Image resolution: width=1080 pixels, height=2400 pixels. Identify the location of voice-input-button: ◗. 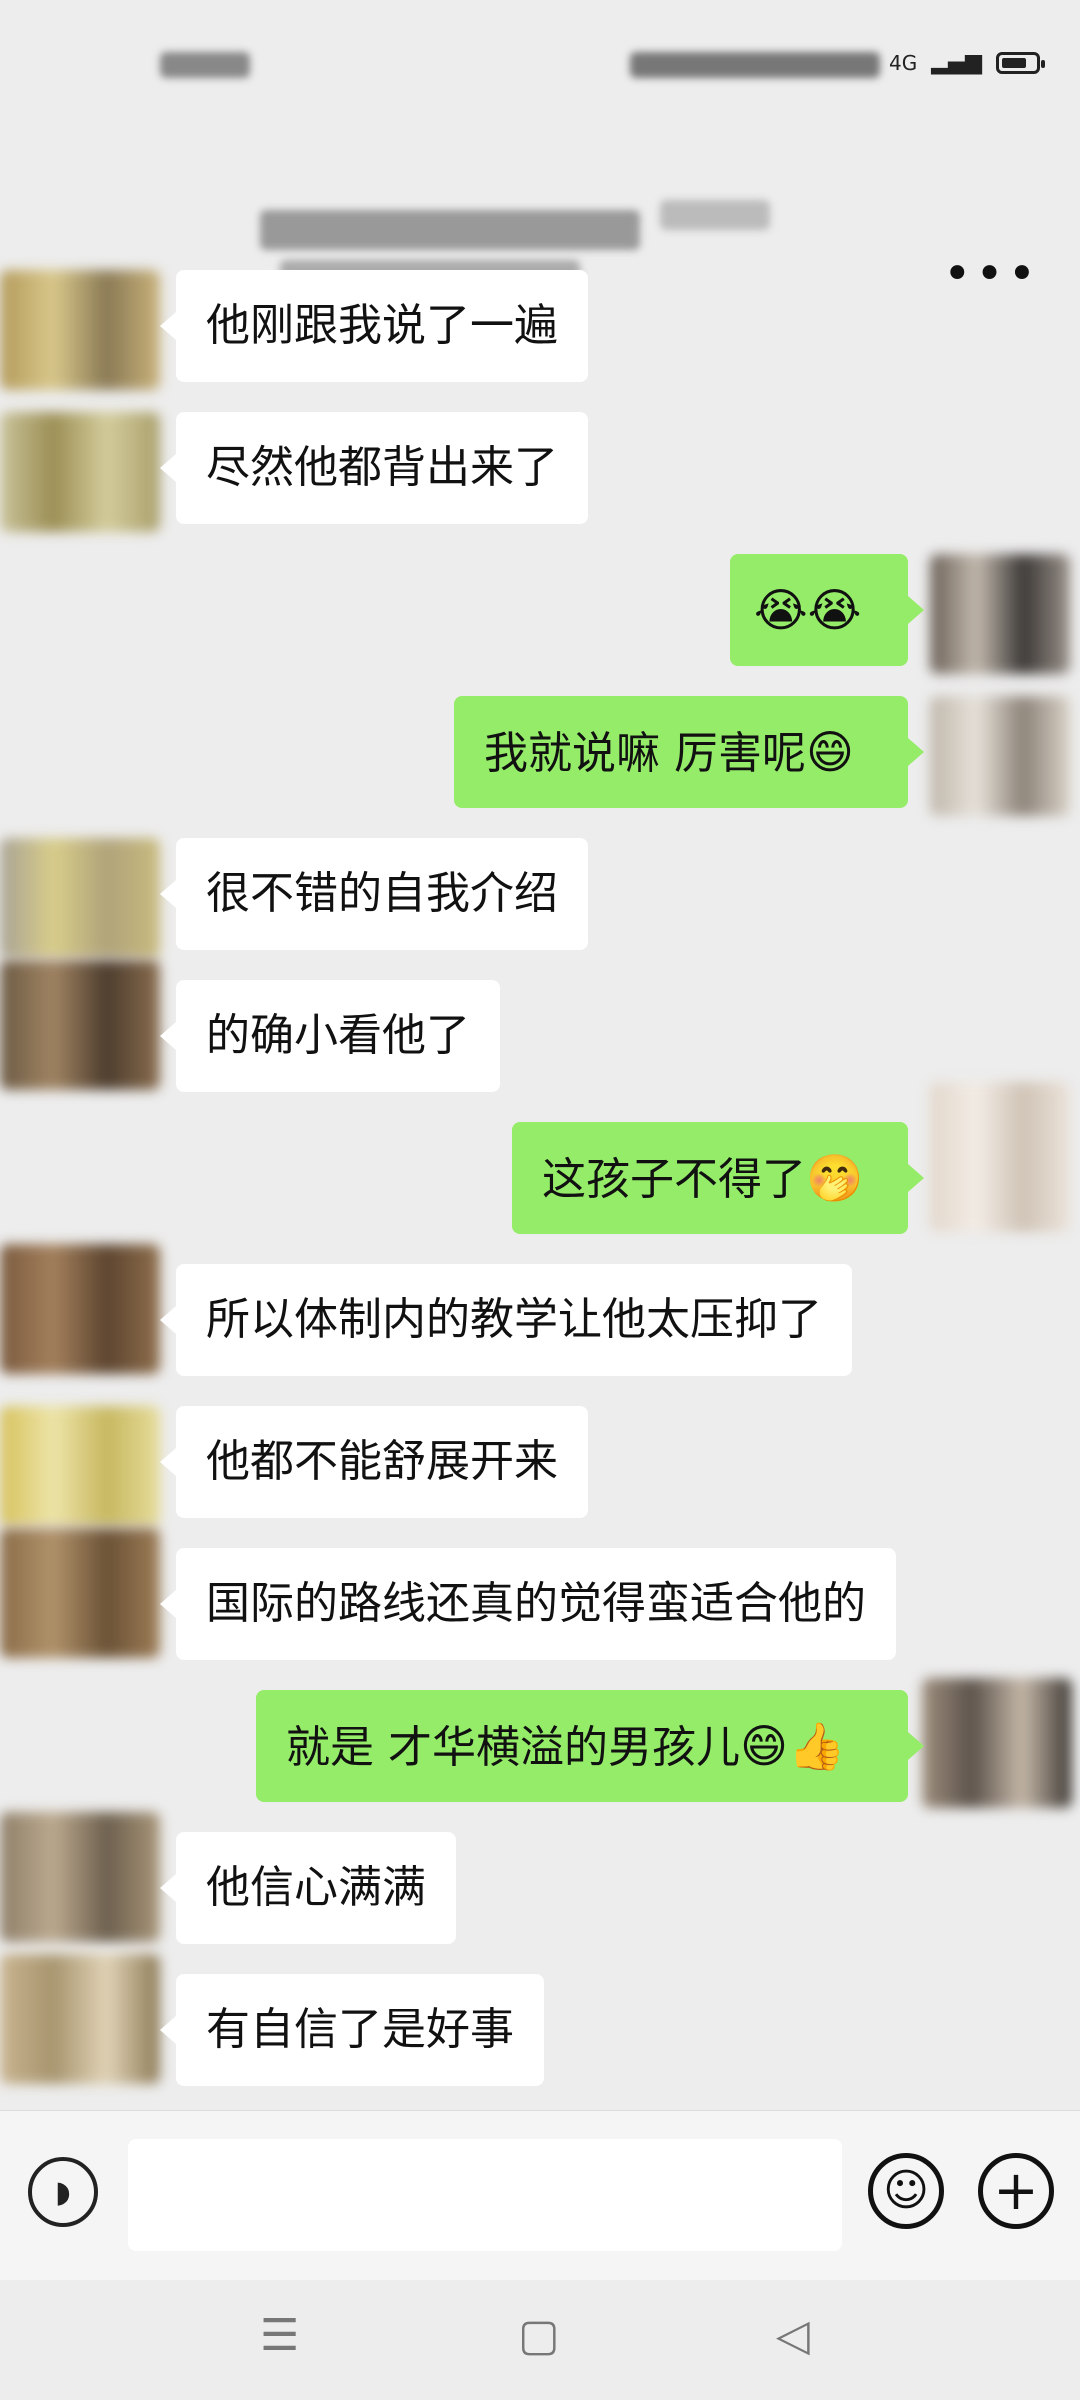
(63, 2192).